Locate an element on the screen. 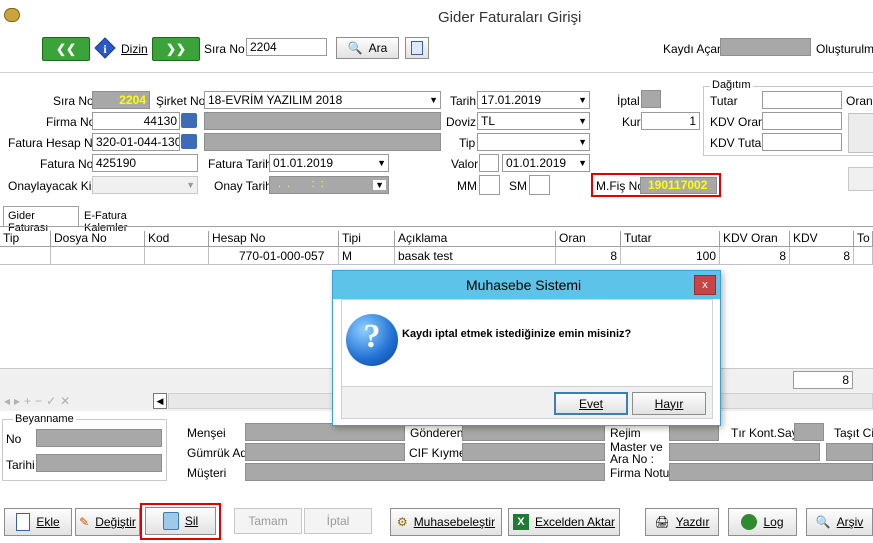 Image resolution: width=873 pixels, height=543 pixels. hesap-name-field is located at coordinates (322, 142).